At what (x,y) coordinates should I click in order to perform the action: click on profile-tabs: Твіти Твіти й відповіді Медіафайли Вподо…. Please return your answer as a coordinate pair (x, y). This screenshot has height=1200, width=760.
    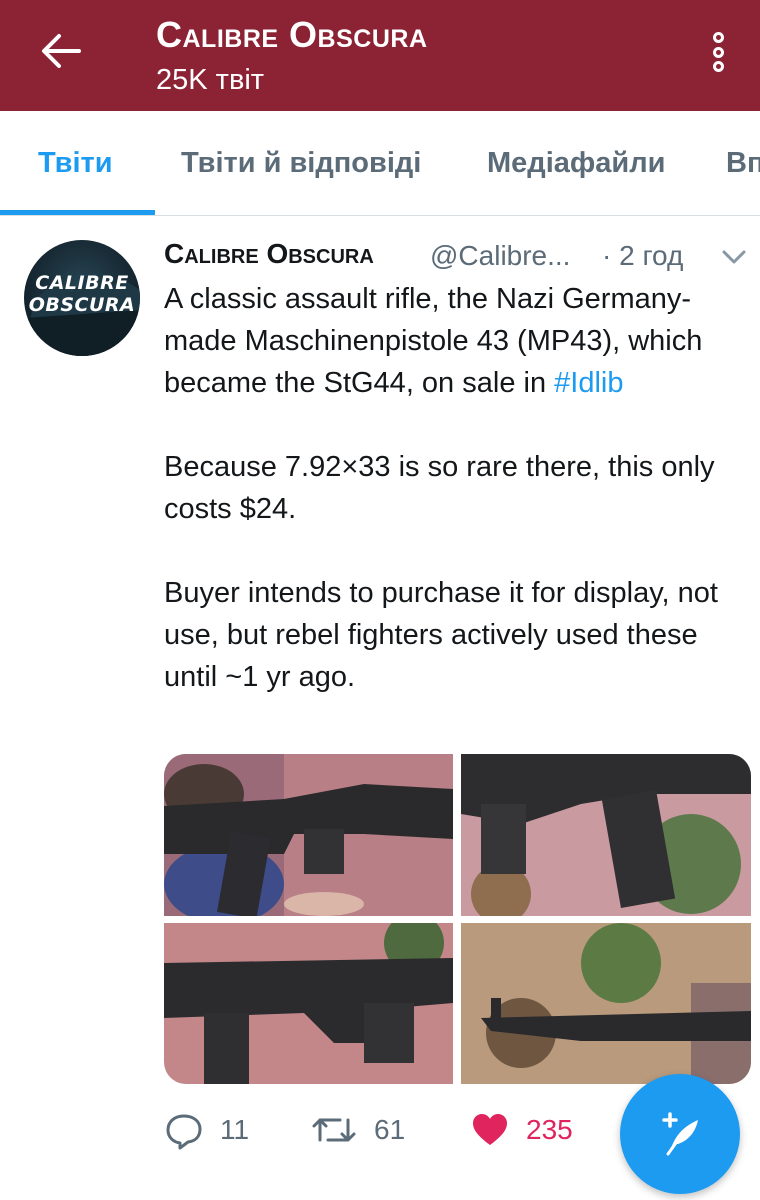
    Looking at the image, I should click on (380, 163).